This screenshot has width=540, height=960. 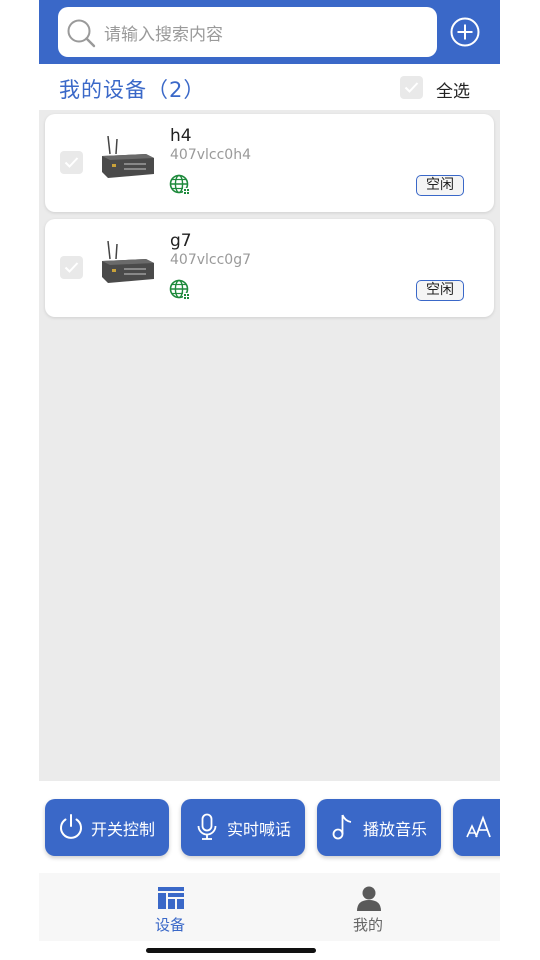 I want to click on plus-circle-icon, so click(x=465, y=32).